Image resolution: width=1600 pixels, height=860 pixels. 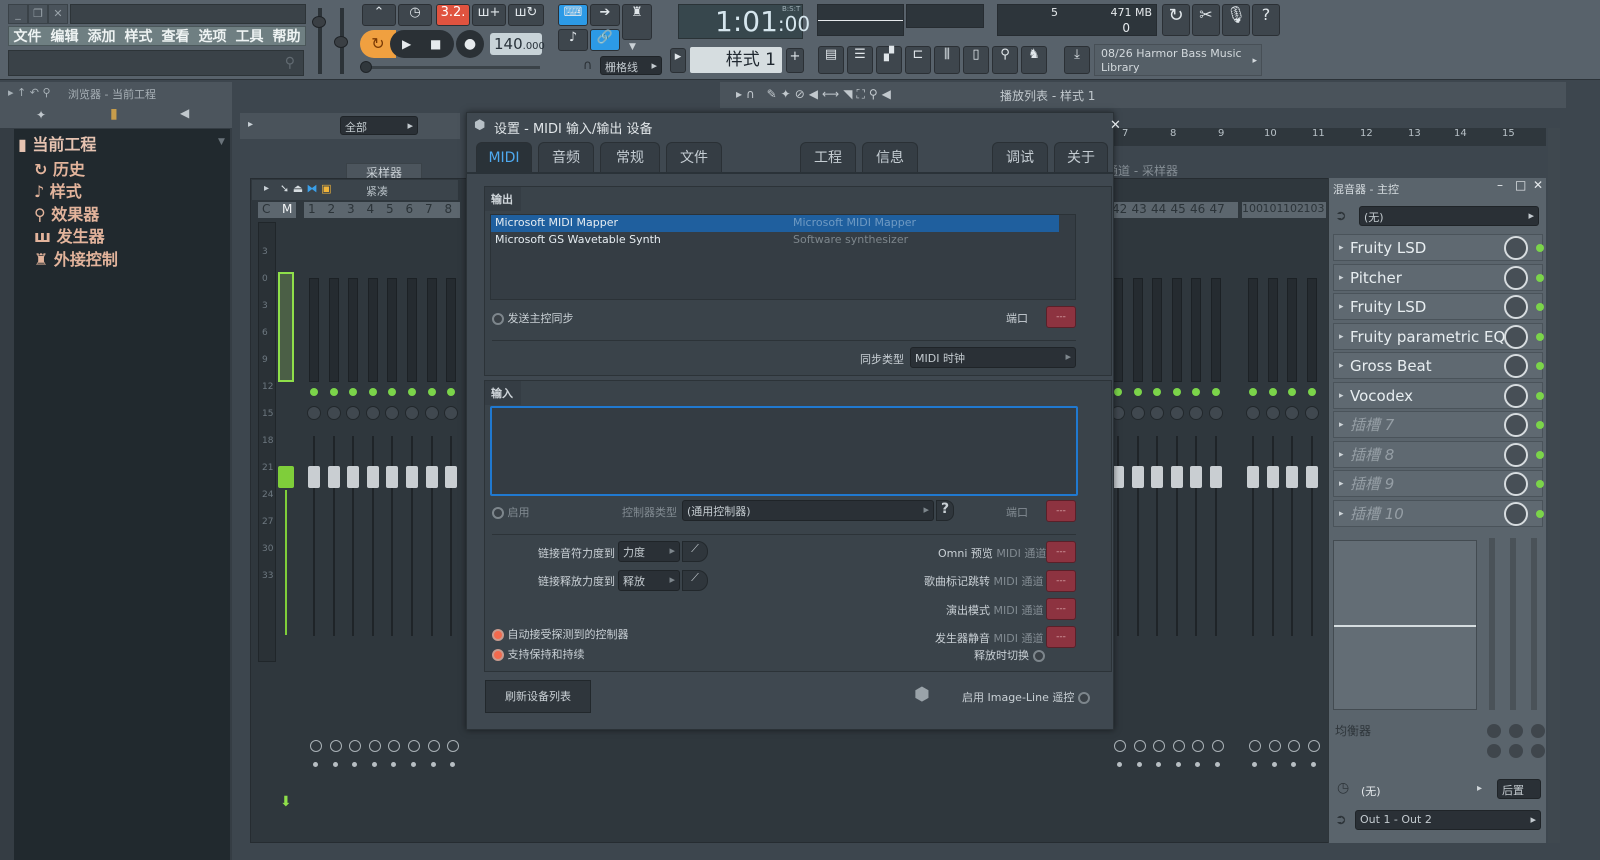 What do you see at coordinates (1061, 317) in the screenshot?
I see `output-port-field: ---` at bounding box center [1061, 317].